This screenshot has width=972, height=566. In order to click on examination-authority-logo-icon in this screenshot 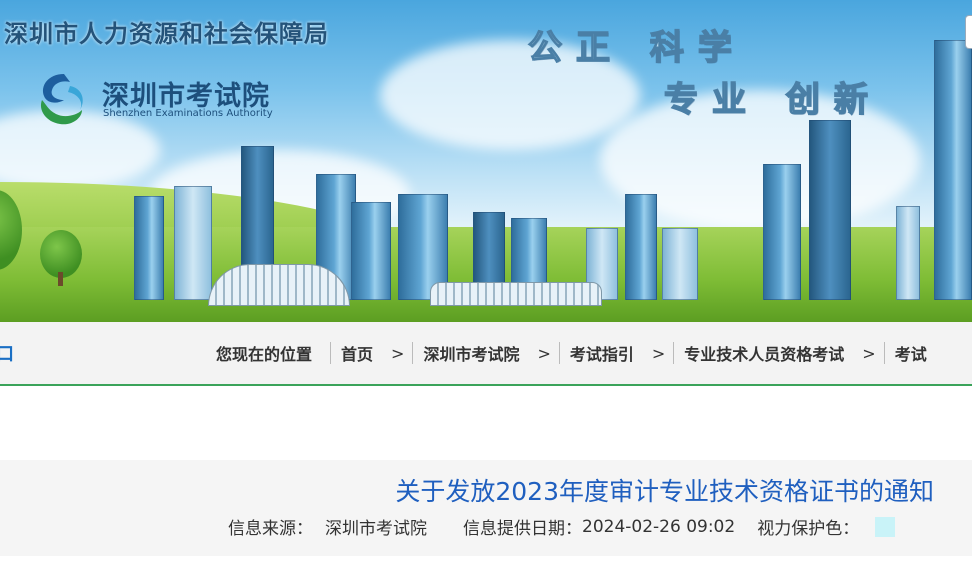, I will do `click(61, 99)`.